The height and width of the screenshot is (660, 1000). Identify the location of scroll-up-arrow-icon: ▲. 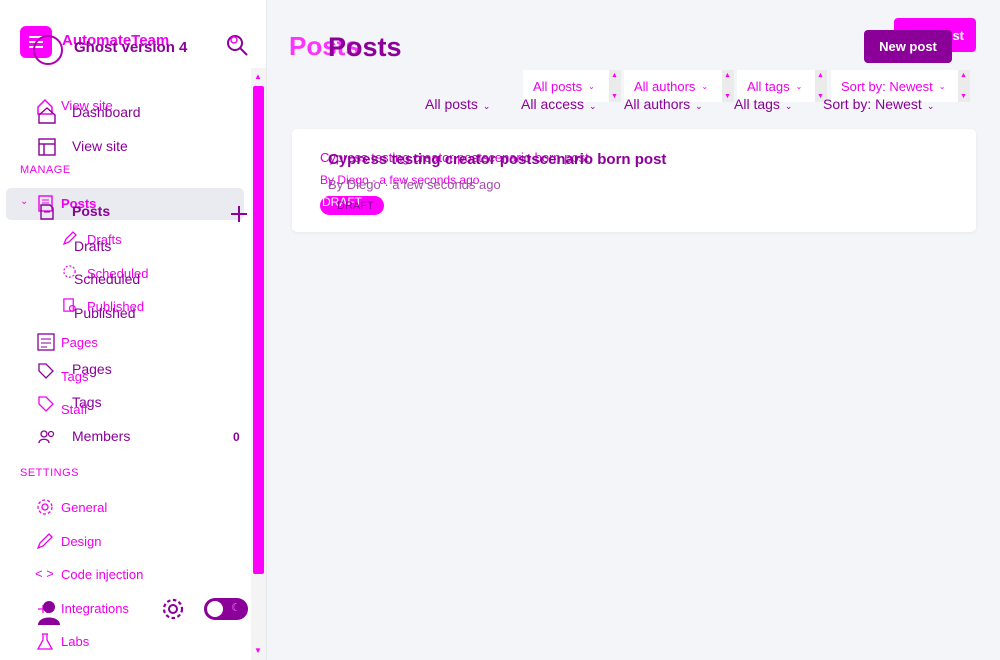
(258, 76).